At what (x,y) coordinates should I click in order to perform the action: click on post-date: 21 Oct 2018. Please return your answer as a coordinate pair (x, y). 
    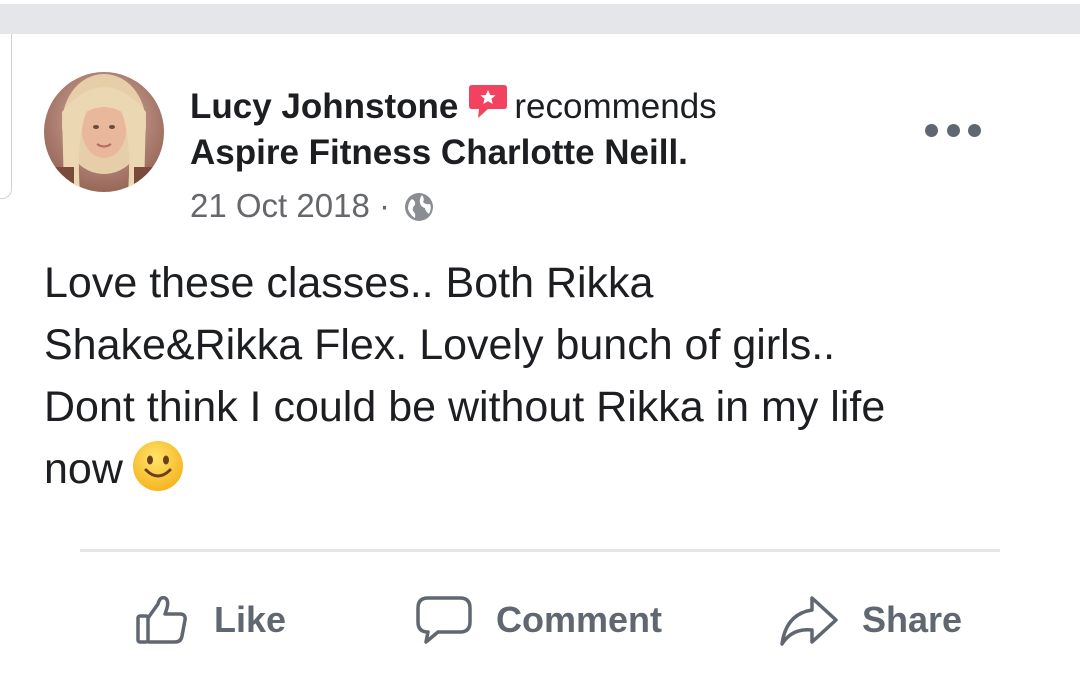
    Looking at the image, I should click on (280, 205).